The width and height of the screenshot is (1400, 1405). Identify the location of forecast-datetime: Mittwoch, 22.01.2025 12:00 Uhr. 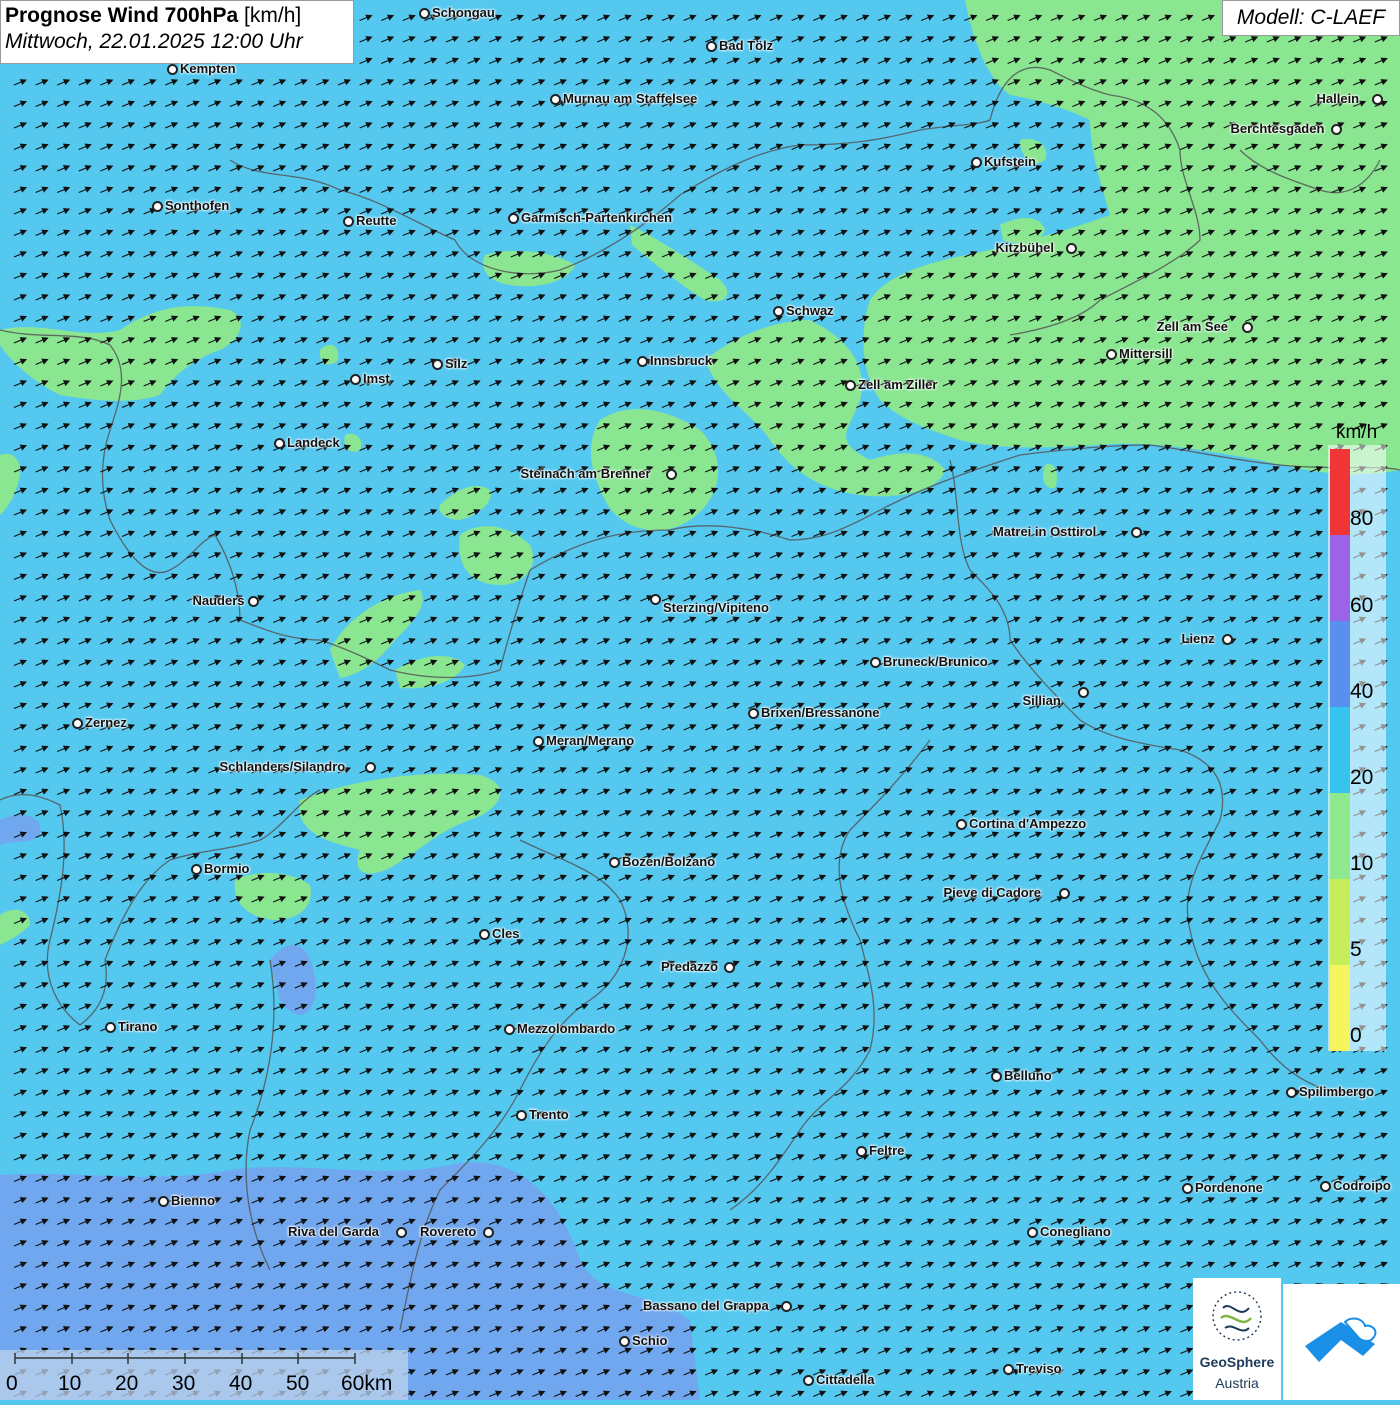
(154, 41).